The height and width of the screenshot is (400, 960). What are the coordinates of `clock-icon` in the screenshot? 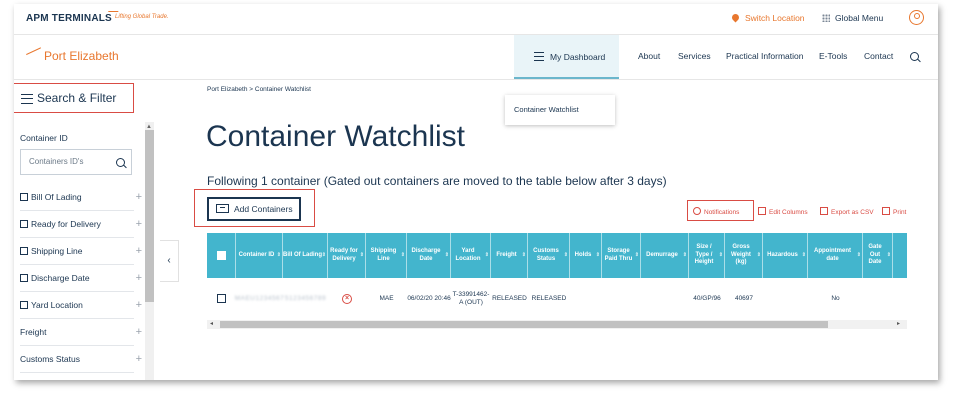 It's located at (697, 211).